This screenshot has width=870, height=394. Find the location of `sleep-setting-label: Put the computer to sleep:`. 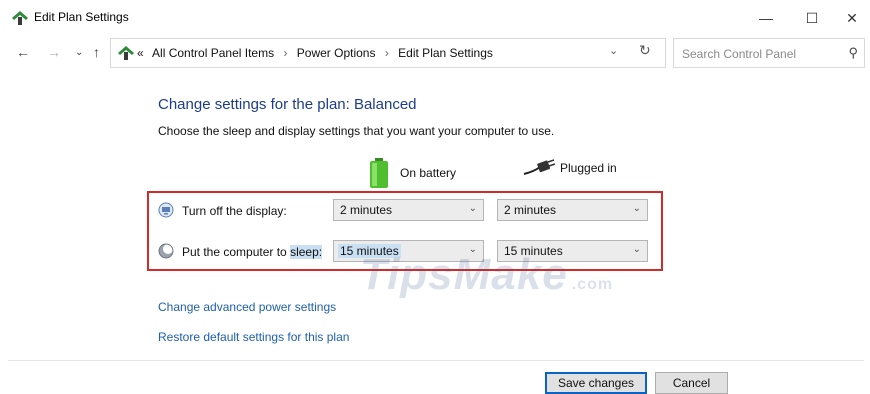

sleep-setting-label: Put the computer to sleep: is located at coordinates (252, 252).